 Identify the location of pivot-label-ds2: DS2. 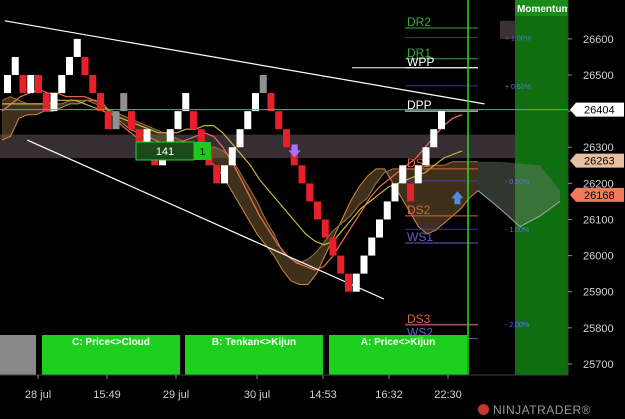
(419, 210).